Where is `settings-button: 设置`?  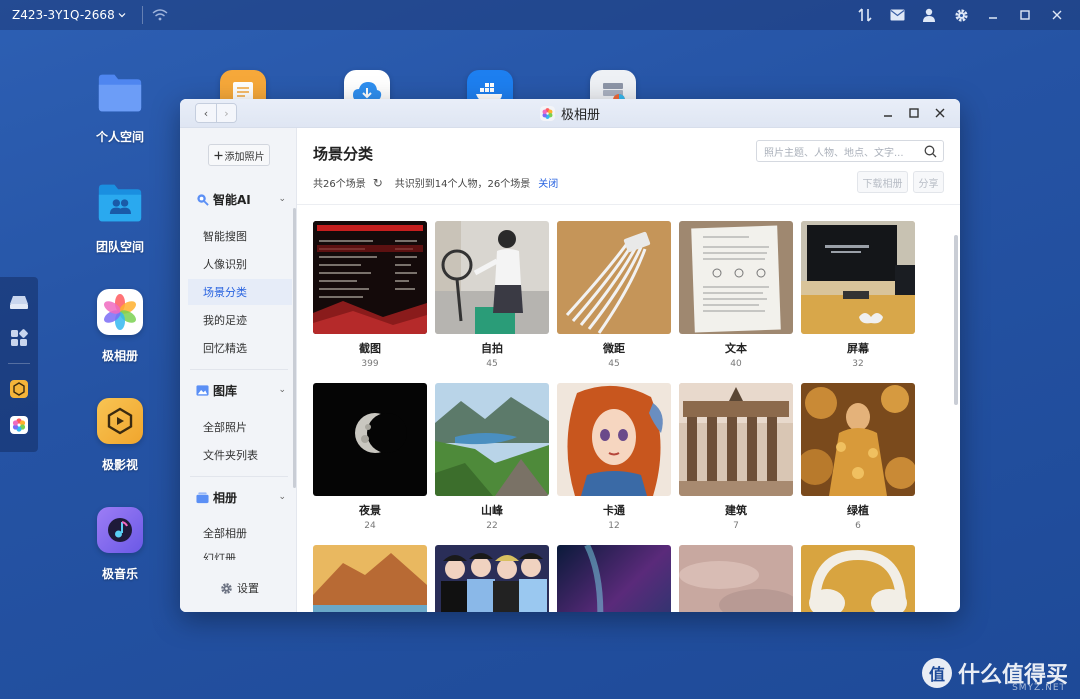 settings-button: 设置 is located at coordinates (239, 588).